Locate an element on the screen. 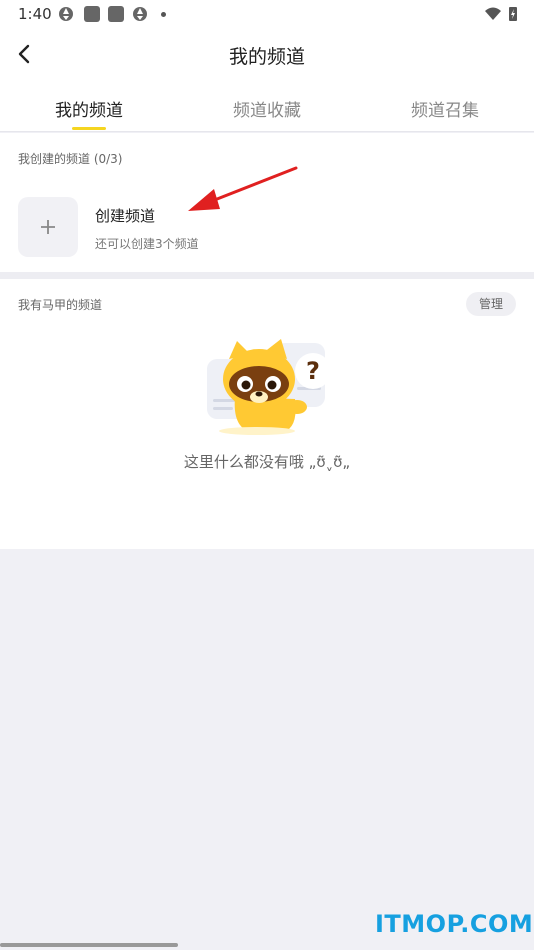 This screenshot has width=534, height=950. chevron-left-icon is located at coordinates (24, 54).